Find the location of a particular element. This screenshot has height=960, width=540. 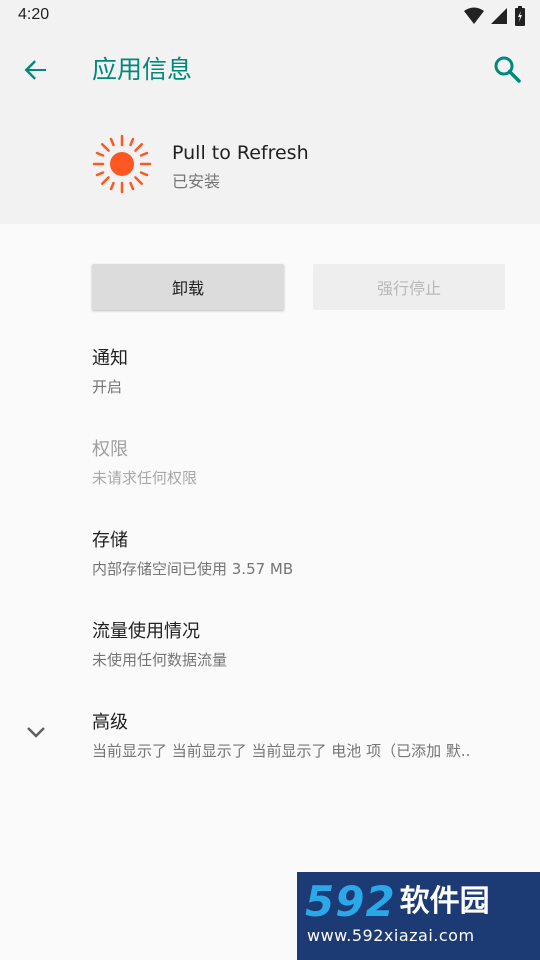

search-button is located at coordinates (508, 70).